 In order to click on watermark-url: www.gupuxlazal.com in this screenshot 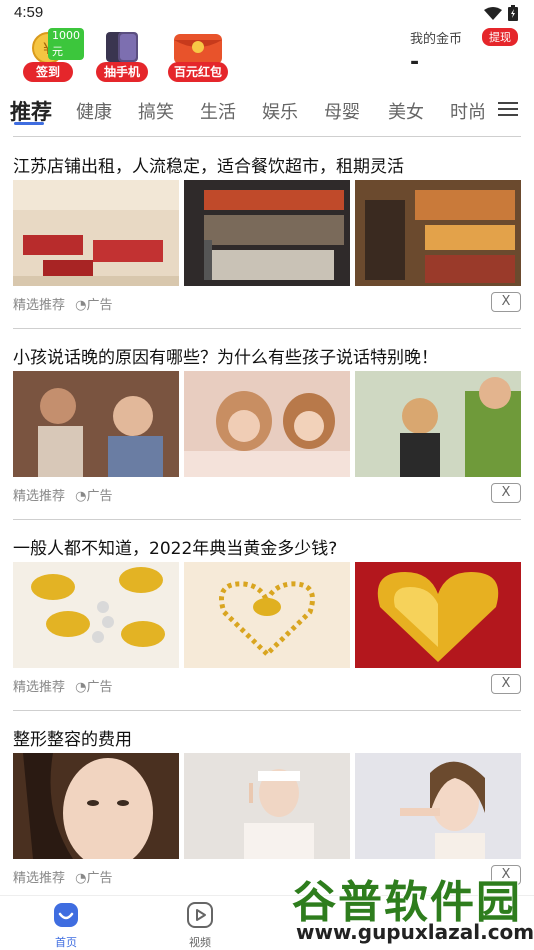, I will do `click(414, 932)`.